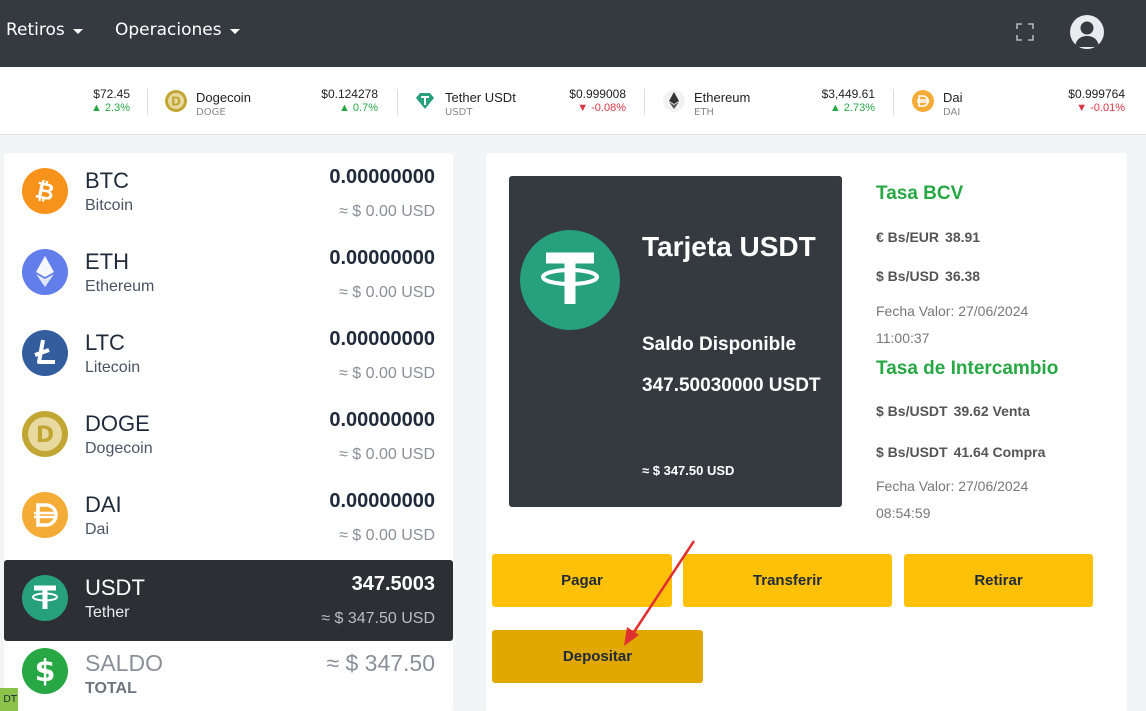  Describe the element at coordinates (608, 108) in the screenshot. I see `ticker-change-value: -0.08%` at that location.